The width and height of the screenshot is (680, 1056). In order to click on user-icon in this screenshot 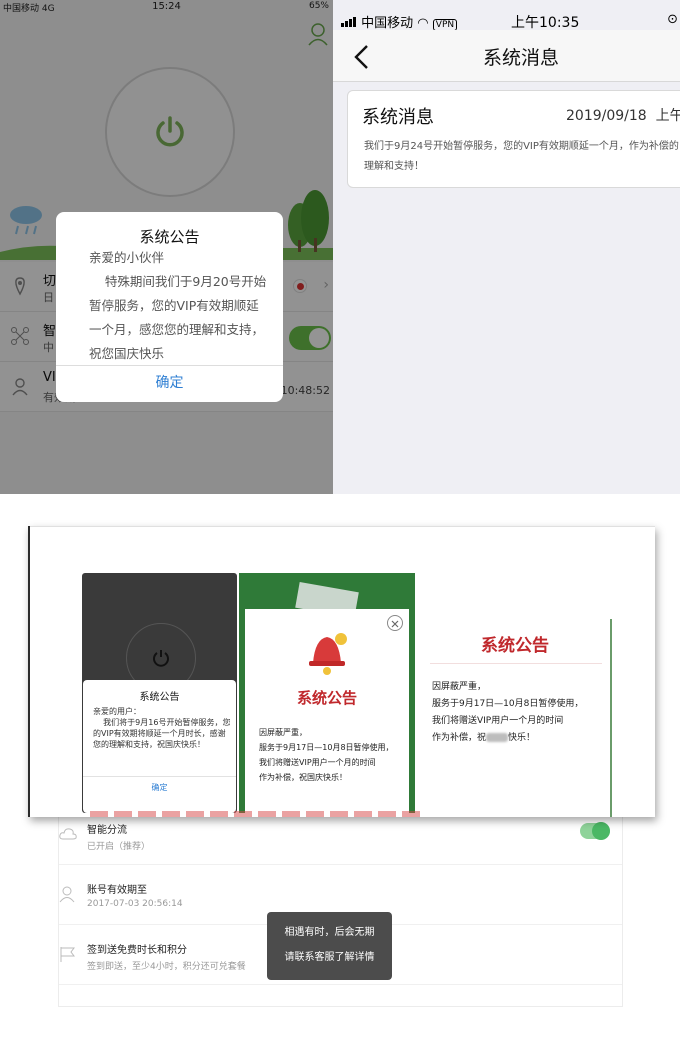, I will do `click(67, 894)`.